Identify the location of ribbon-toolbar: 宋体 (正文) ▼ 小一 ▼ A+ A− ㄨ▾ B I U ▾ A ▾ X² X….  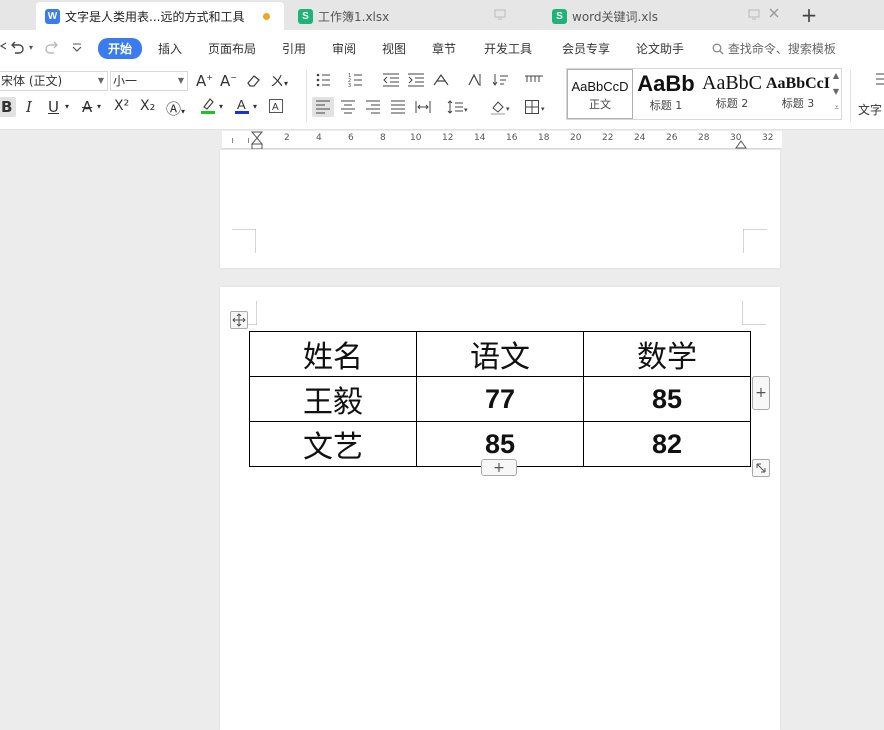
(442, 98).